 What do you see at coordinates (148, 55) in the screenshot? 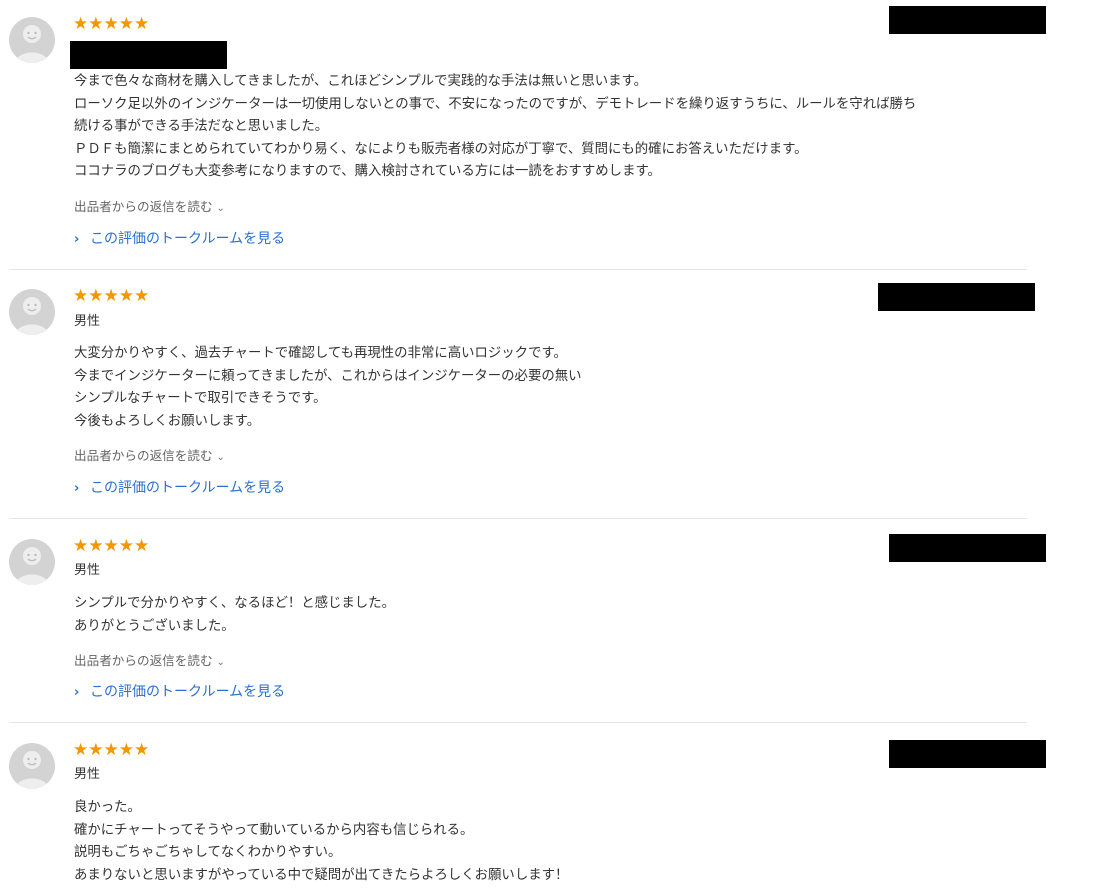
I see `redacted-username` at bounding box center [148, 55].